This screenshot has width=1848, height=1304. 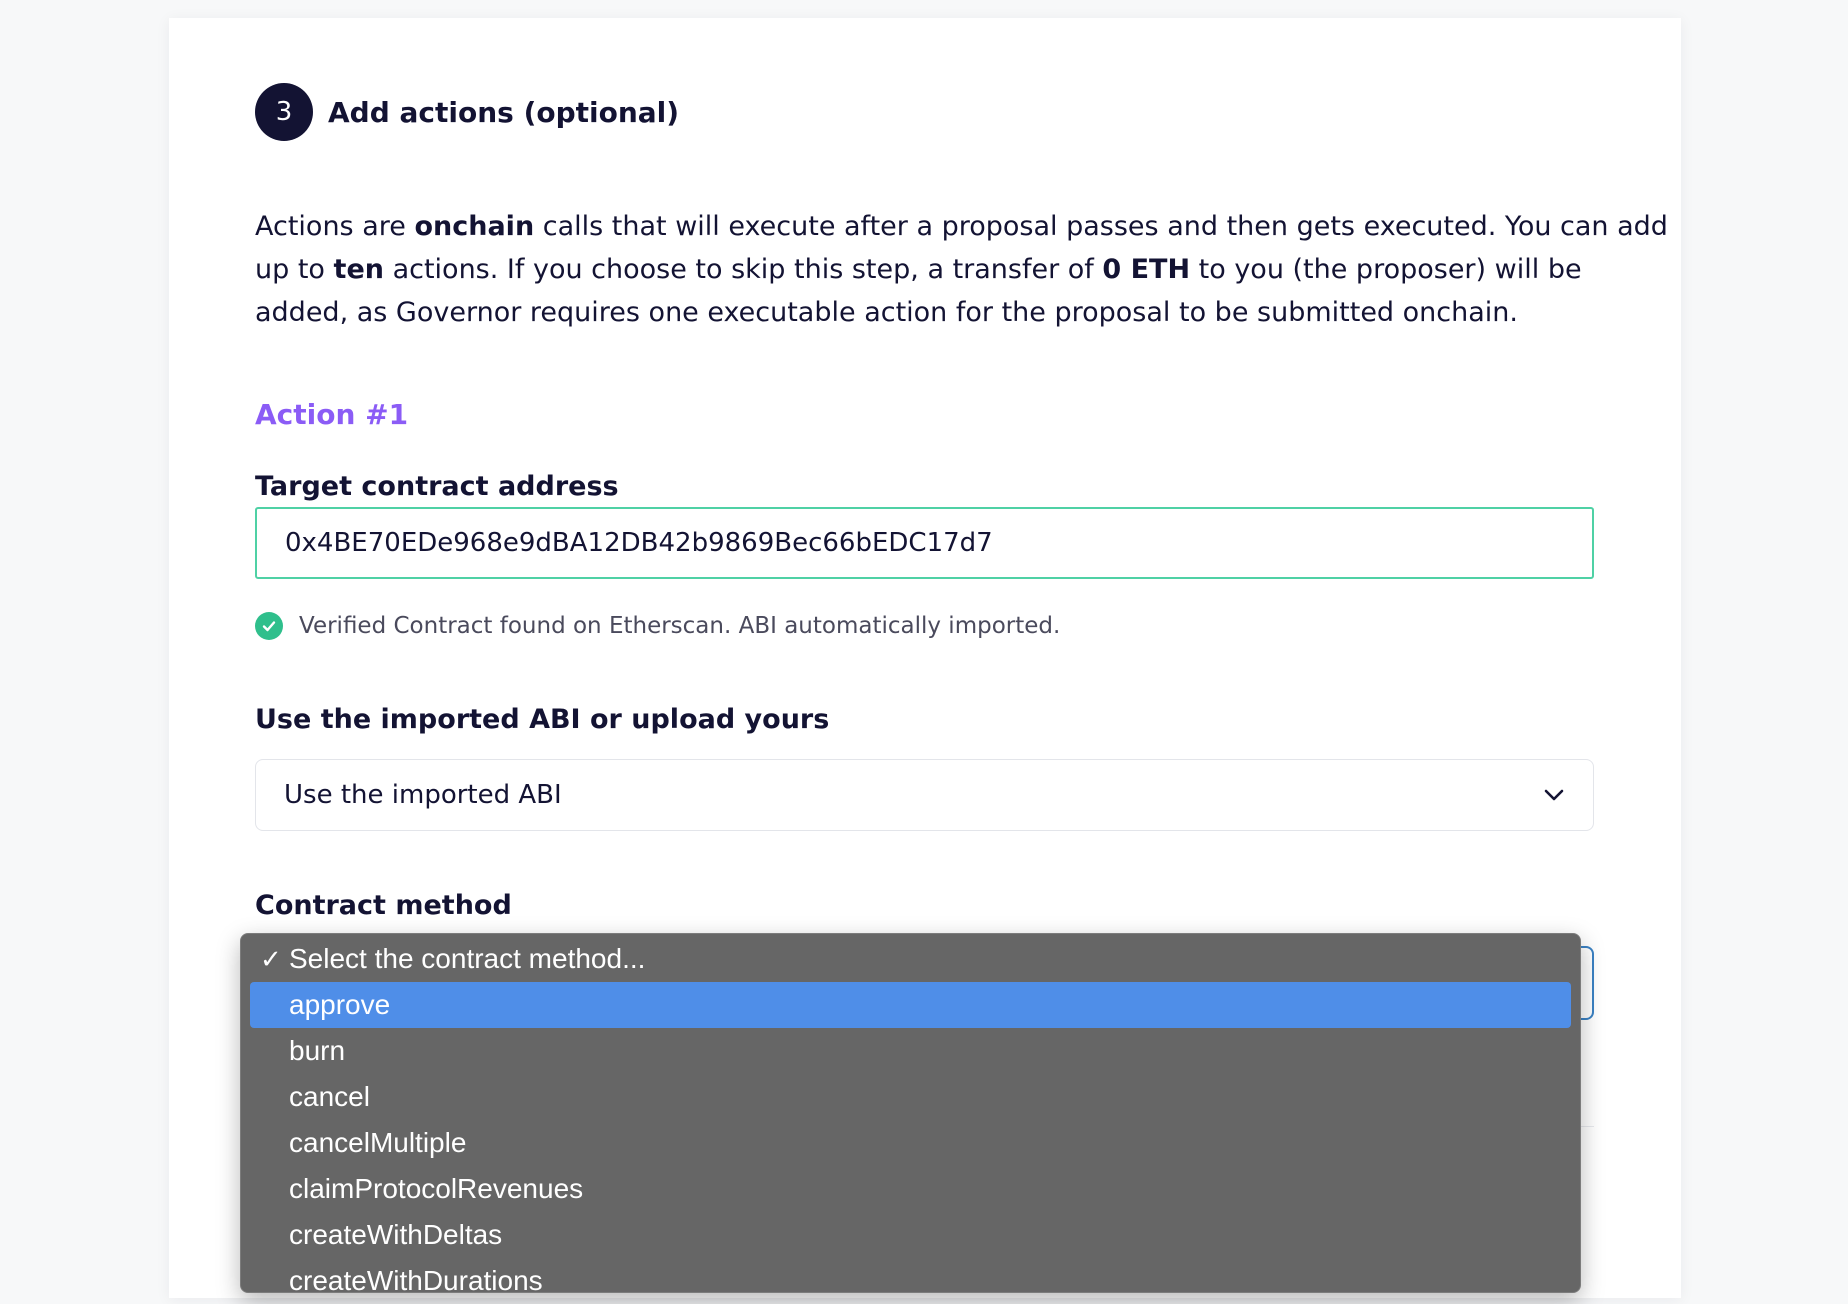 What do you see at coordinates (910, 1005) in the screenshot?
I see `menu-item-approve: approve` at bounding box center [910, 1005].